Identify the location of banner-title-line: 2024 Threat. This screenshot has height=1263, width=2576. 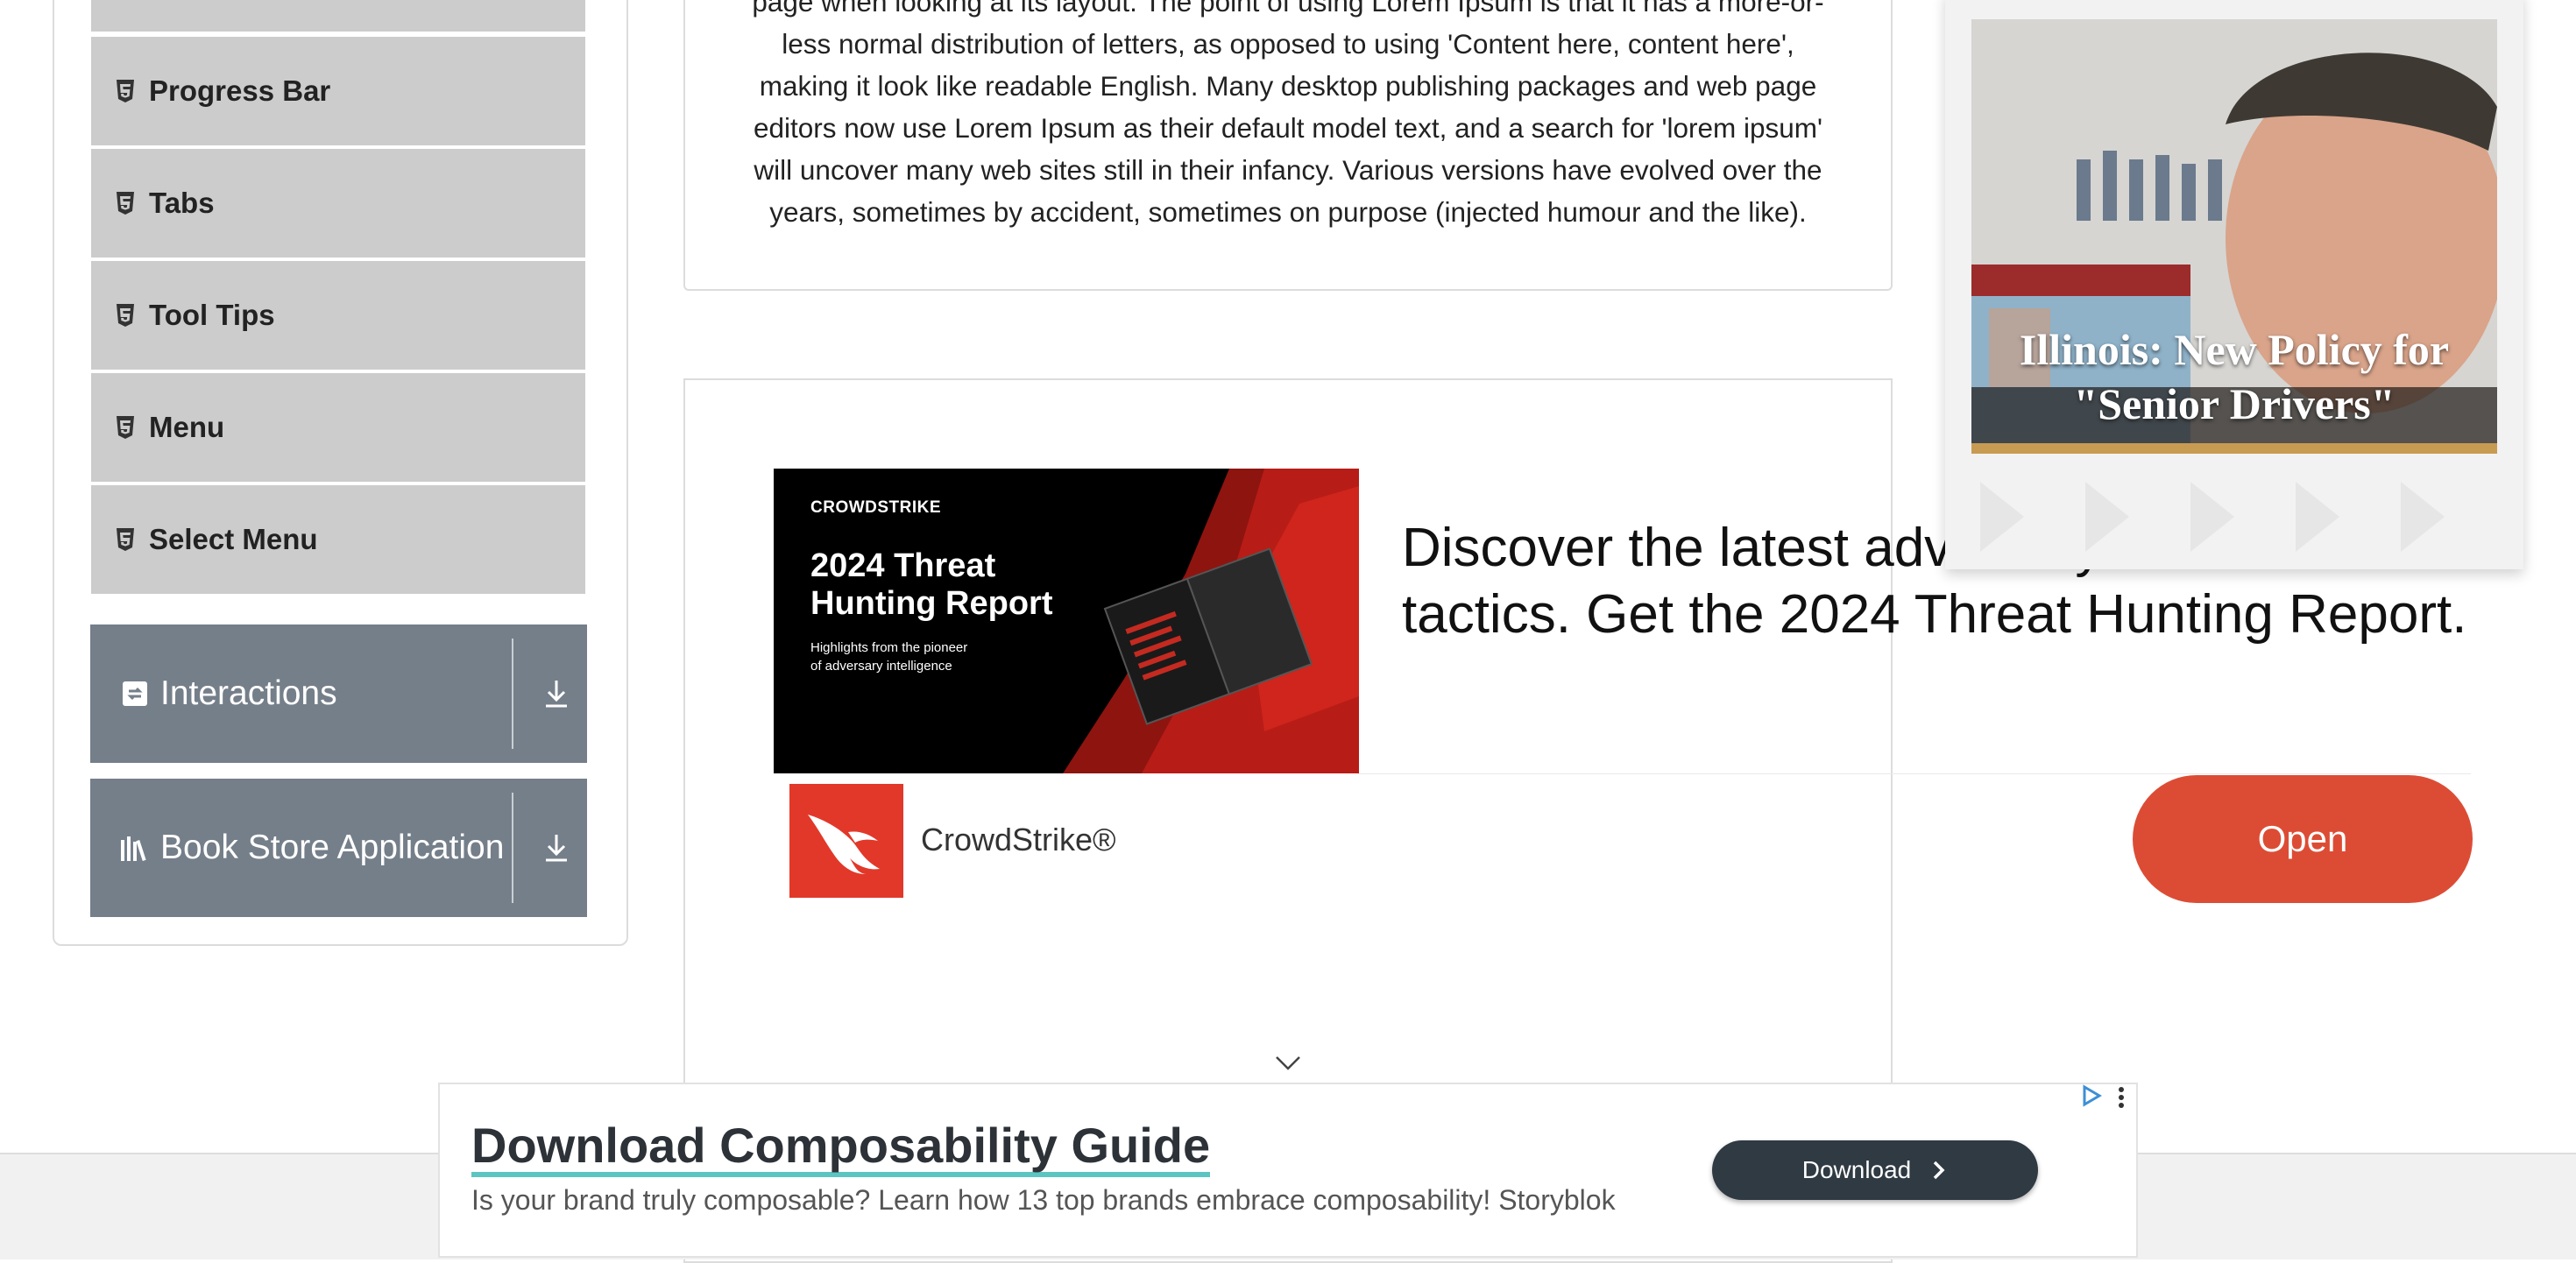
(903, 566).